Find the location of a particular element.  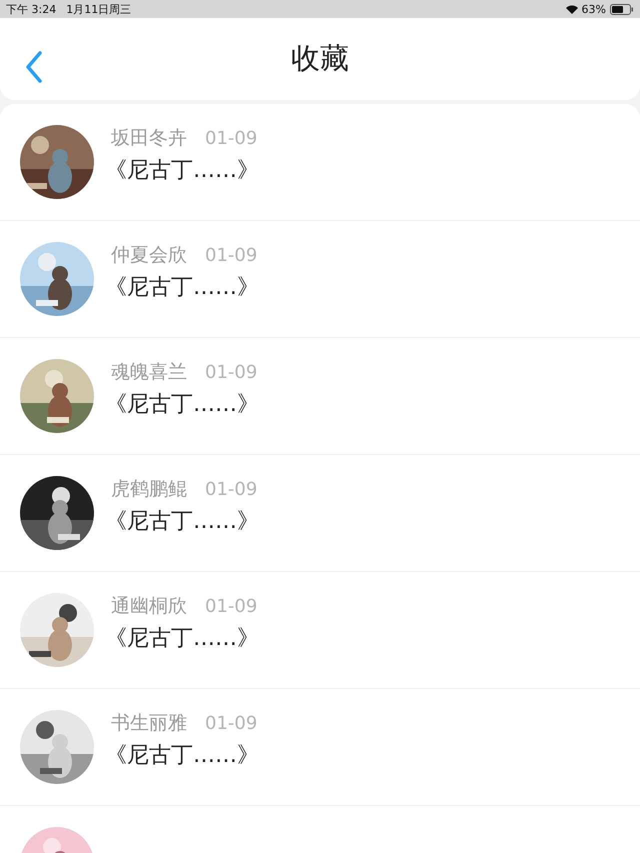

back-button is located at coordinates (34, 67).